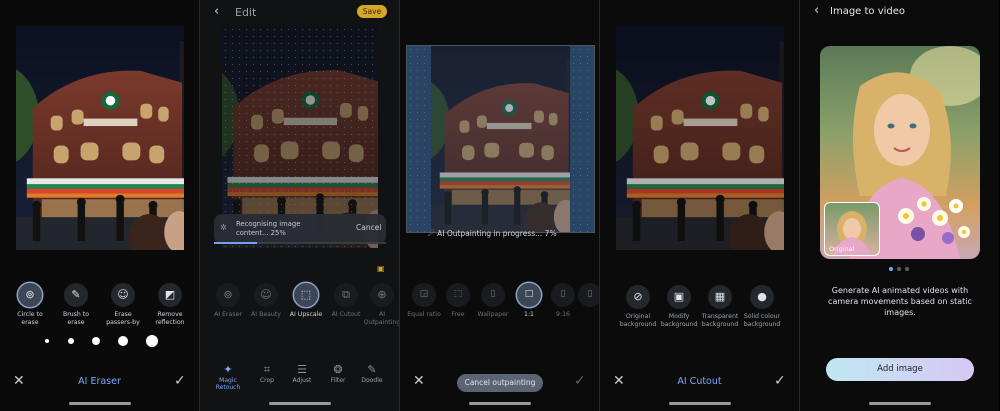 This screenshot has height=411, width=1000. Describe the element at coordinates (302, 380) in the screenshot. I see `nav-label: Adjust` at that location.